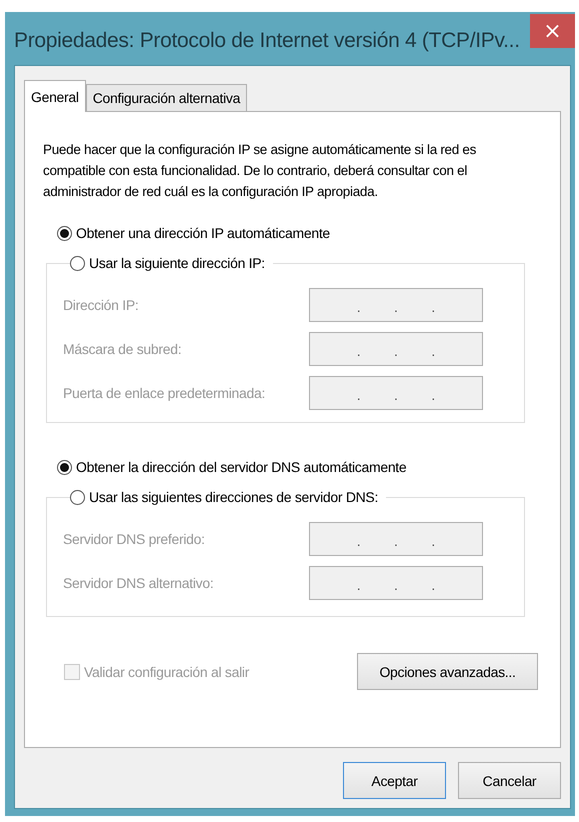 The height and width of the screenshot is (822, 579). Describe the element at coordinates (394, 780) in the screenshot. I see `dialog-button: Aceptar` at that location.